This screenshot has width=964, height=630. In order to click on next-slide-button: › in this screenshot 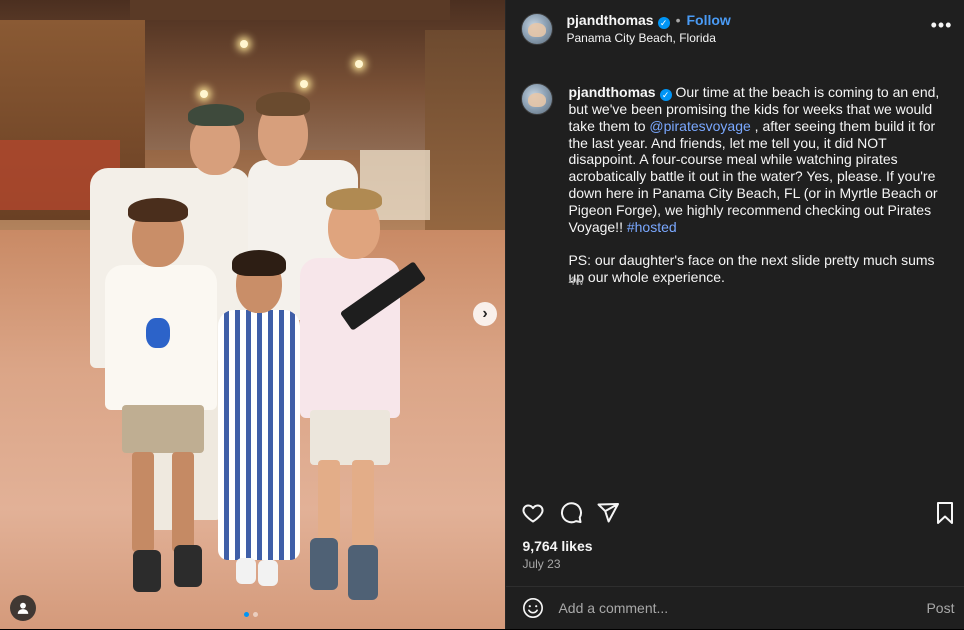, I will do `click(485, 314)`.